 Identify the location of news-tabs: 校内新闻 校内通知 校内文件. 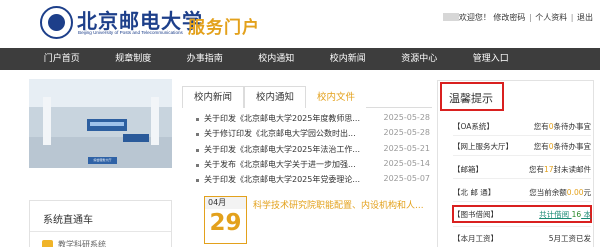
(307, 97).